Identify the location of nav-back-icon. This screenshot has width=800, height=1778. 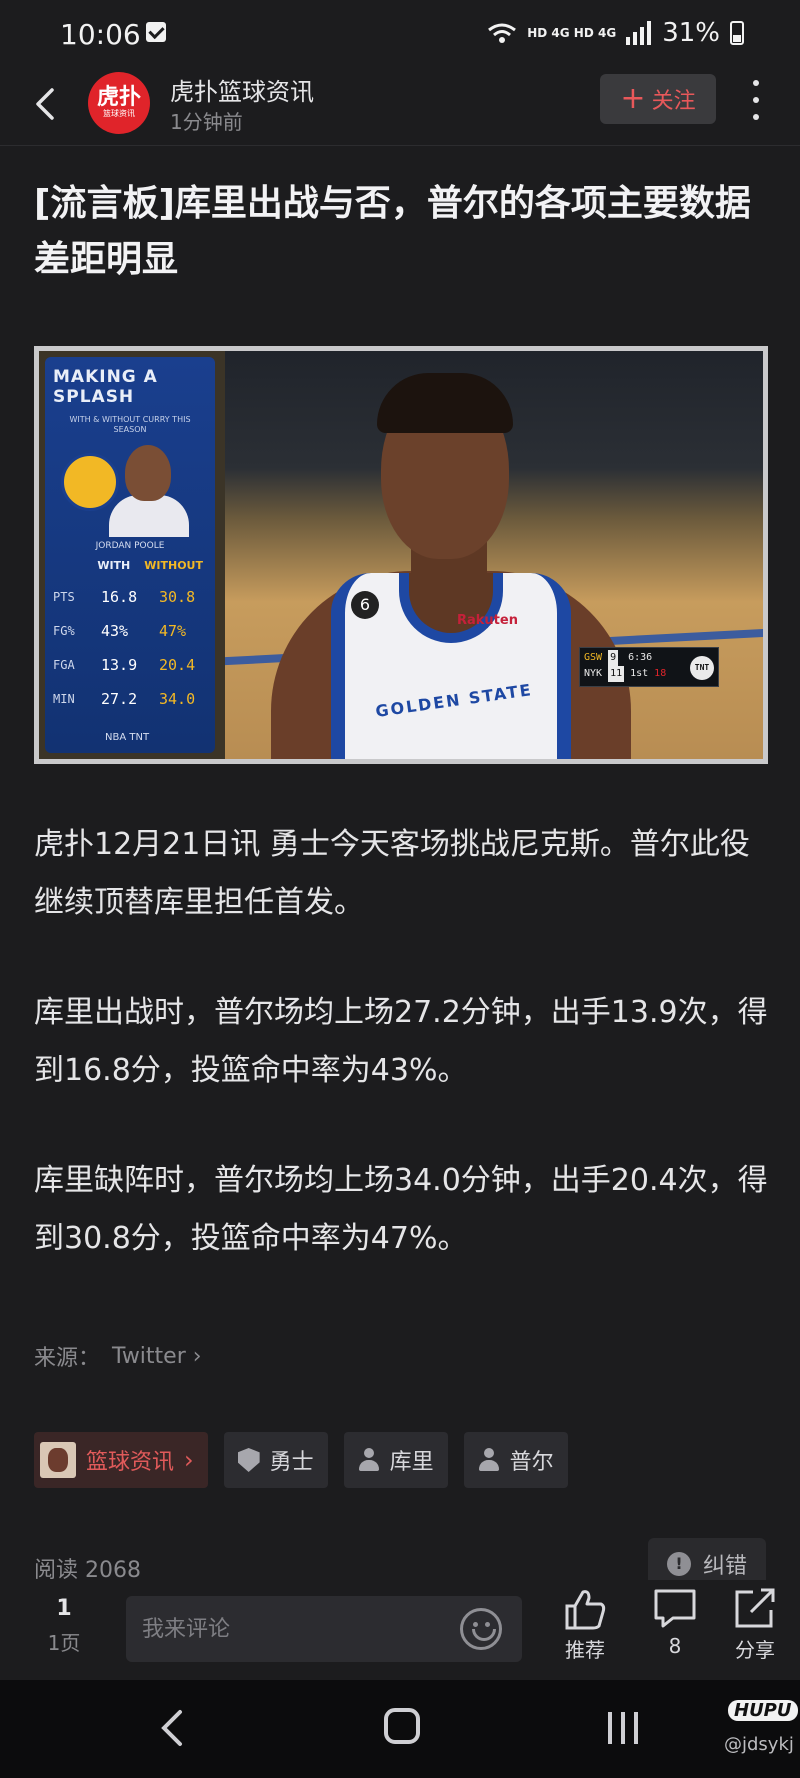
(172, 1728).